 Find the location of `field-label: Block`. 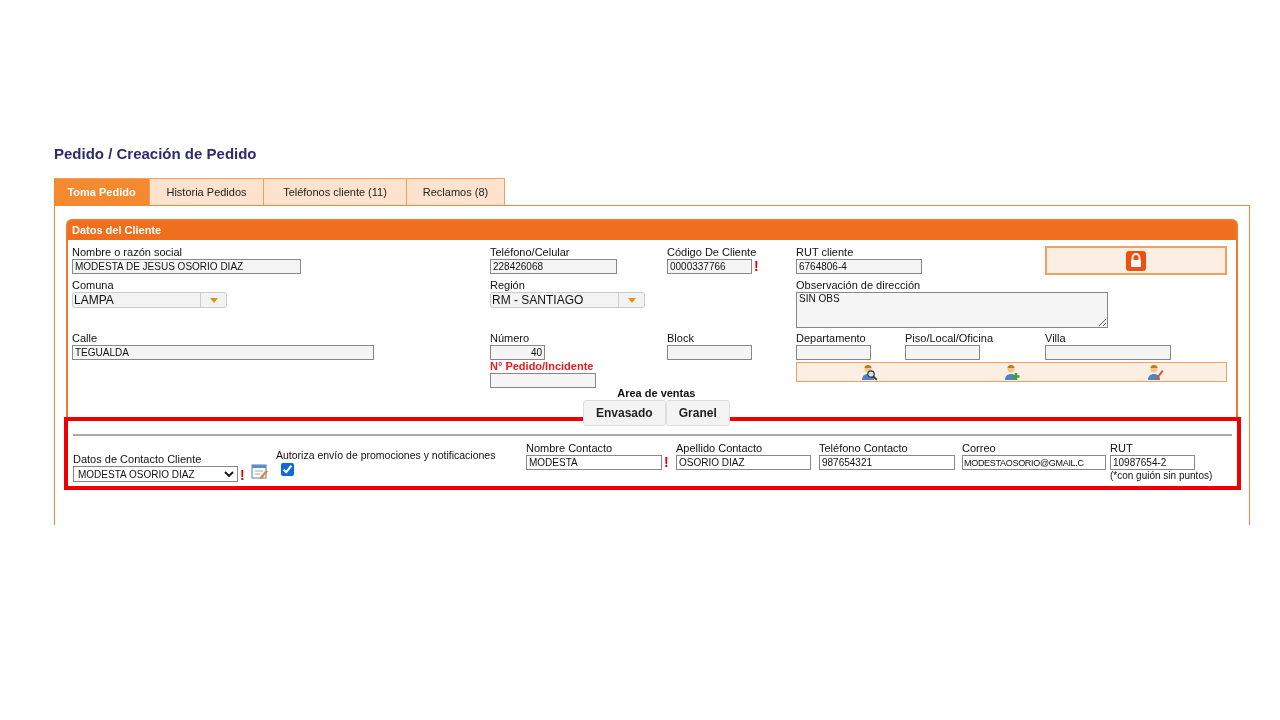

field-label: Block is located at coordinates (681, 338).